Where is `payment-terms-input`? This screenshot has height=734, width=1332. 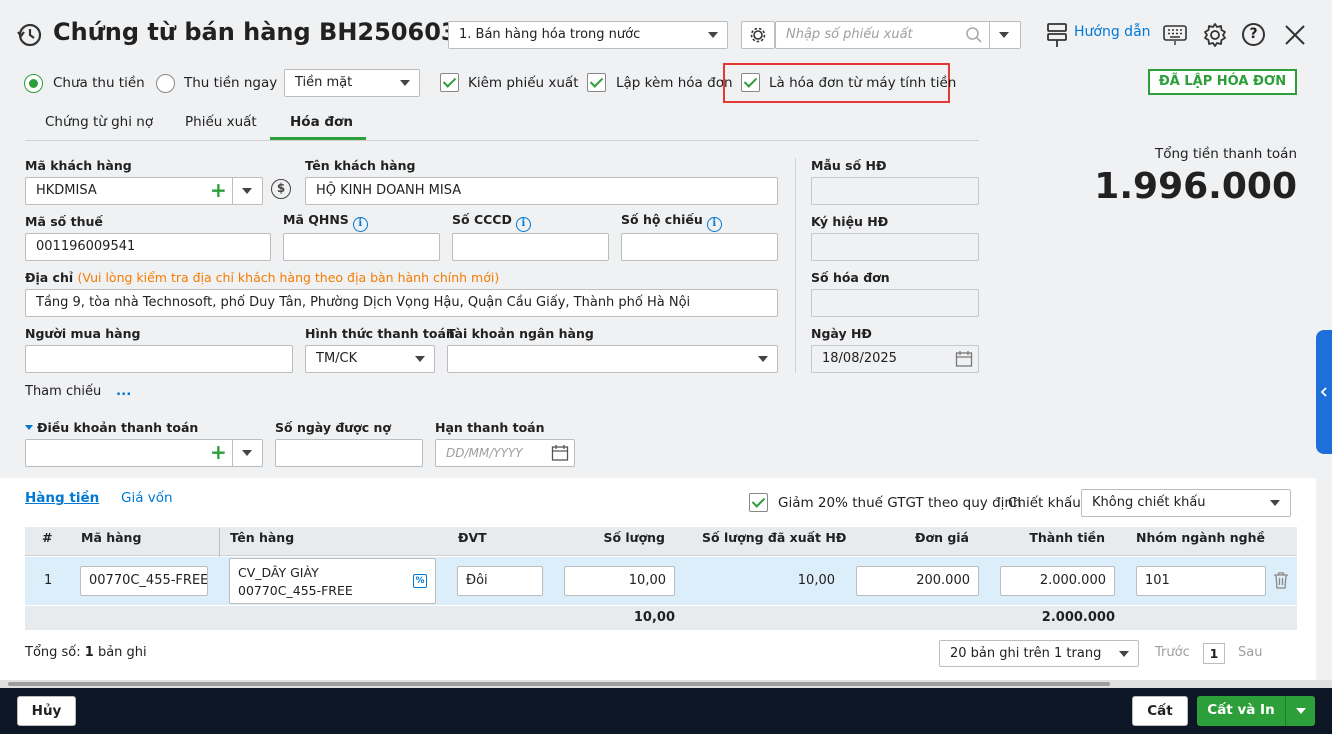
payment-terms-input is located at coordinates (144, 453).